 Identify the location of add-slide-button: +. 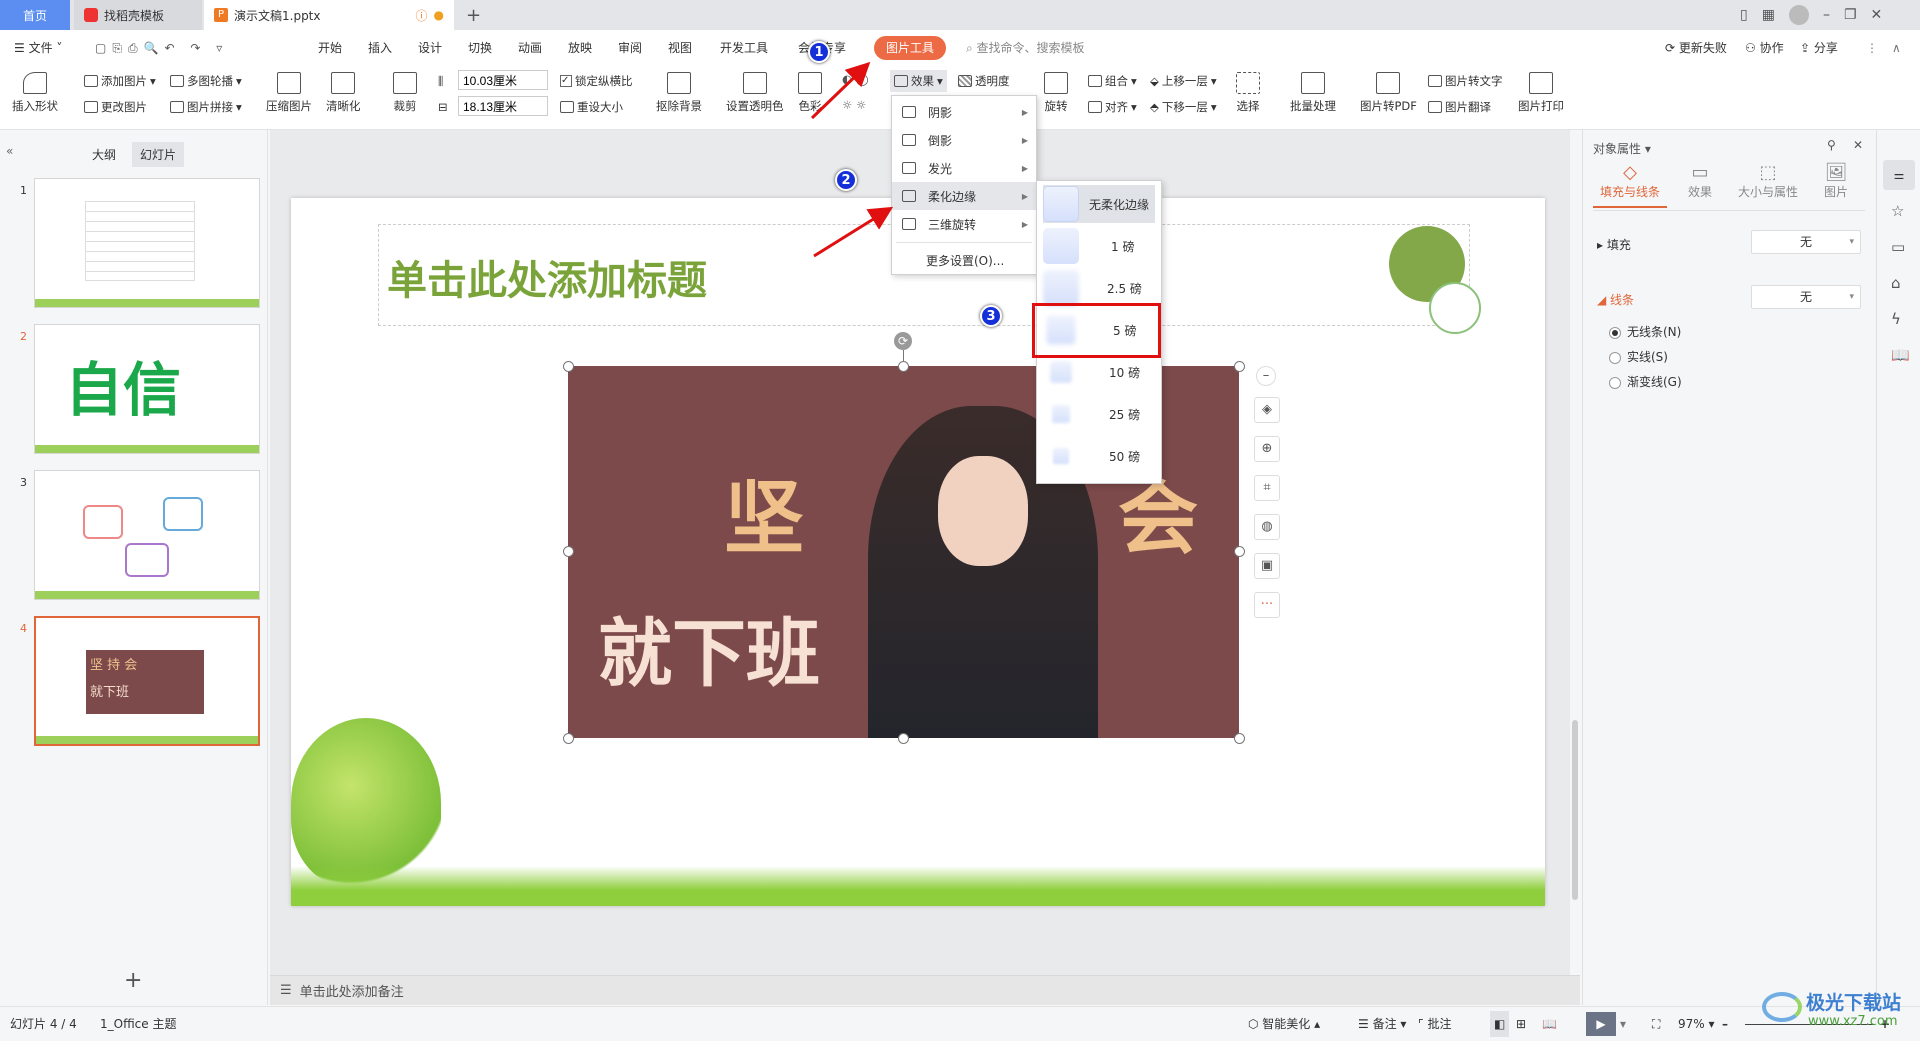
(133, 980).